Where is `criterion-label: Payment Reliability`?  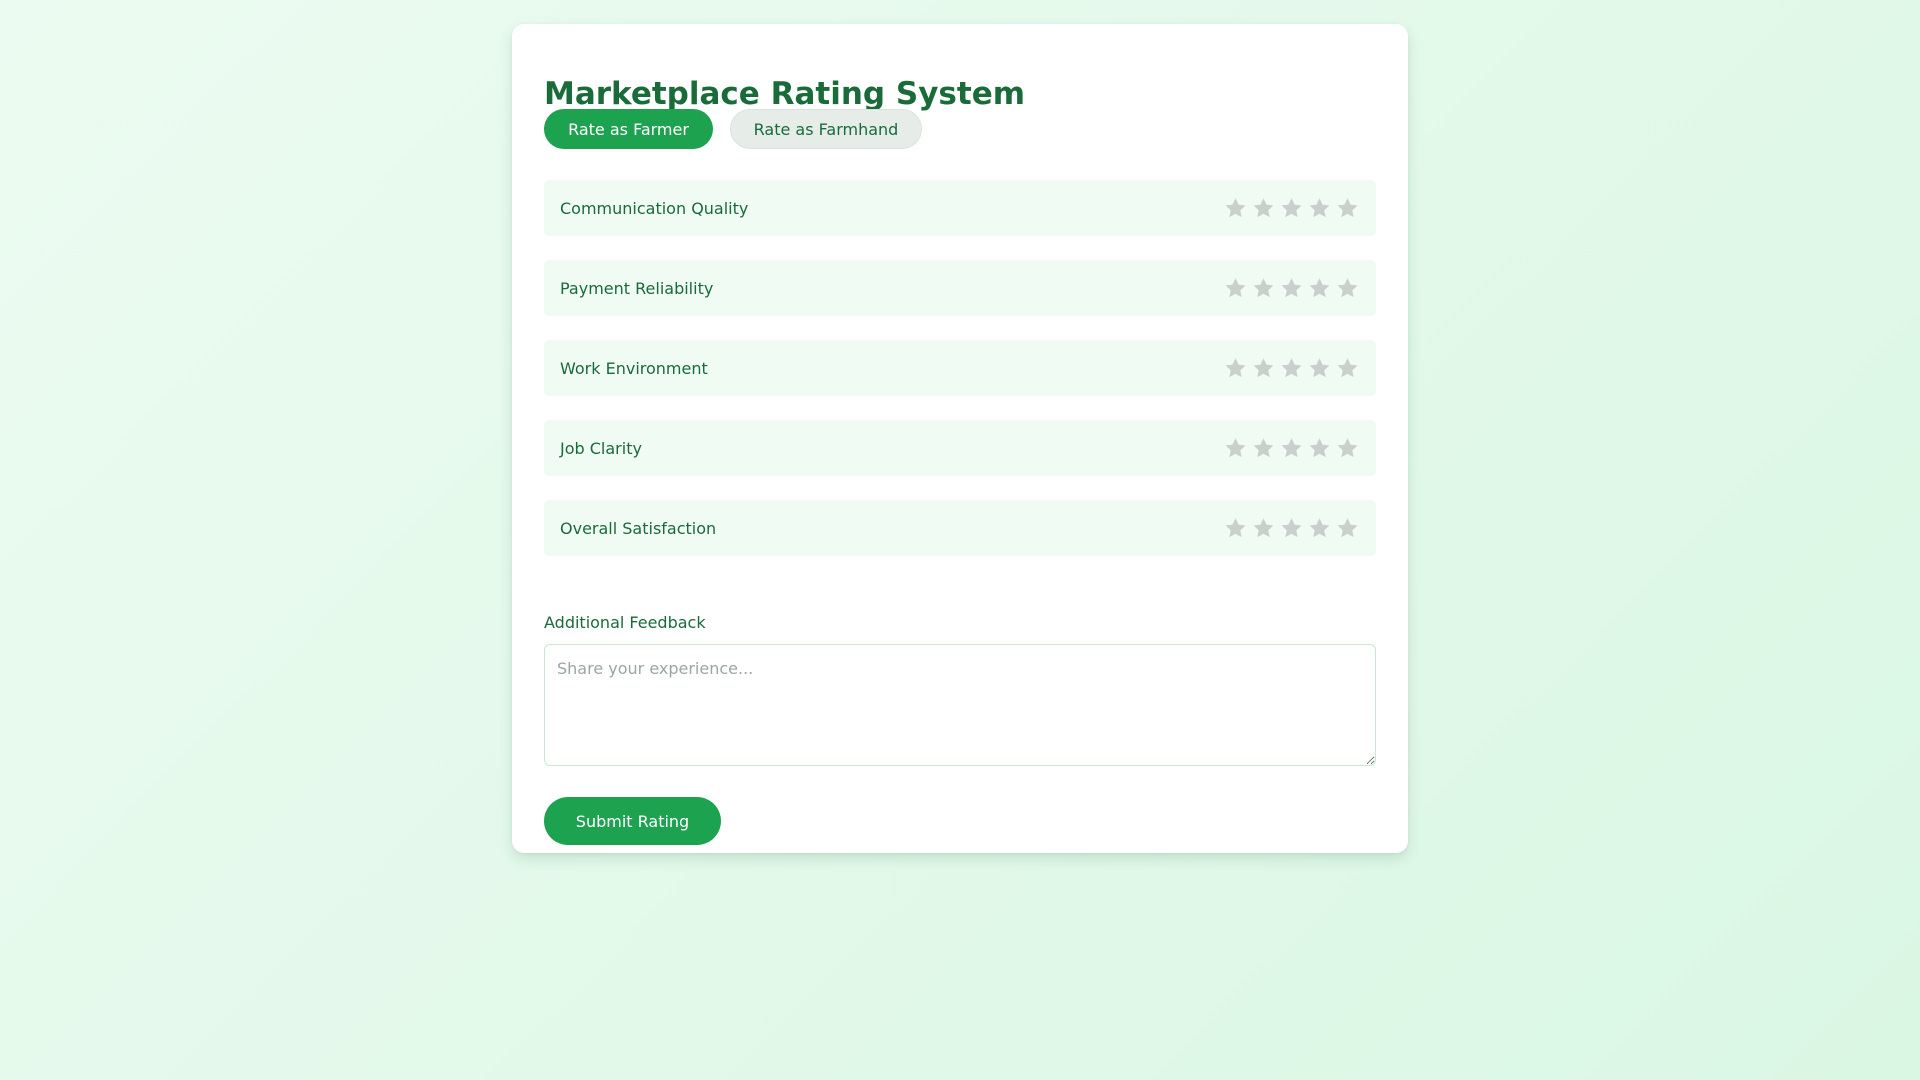 criterion-label: Payment Reliability is located at coordinates (637, 288).